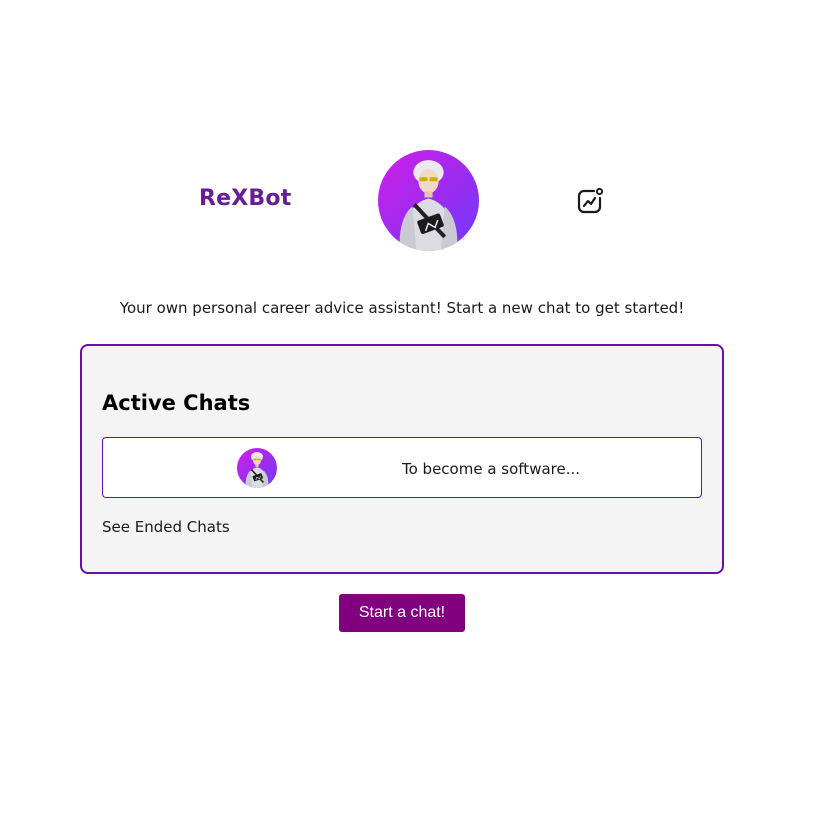  What do you see at coordinates (245, 198) in the screenshot?
I see `app-title: ReXBot` at bounding box center [245, 198].